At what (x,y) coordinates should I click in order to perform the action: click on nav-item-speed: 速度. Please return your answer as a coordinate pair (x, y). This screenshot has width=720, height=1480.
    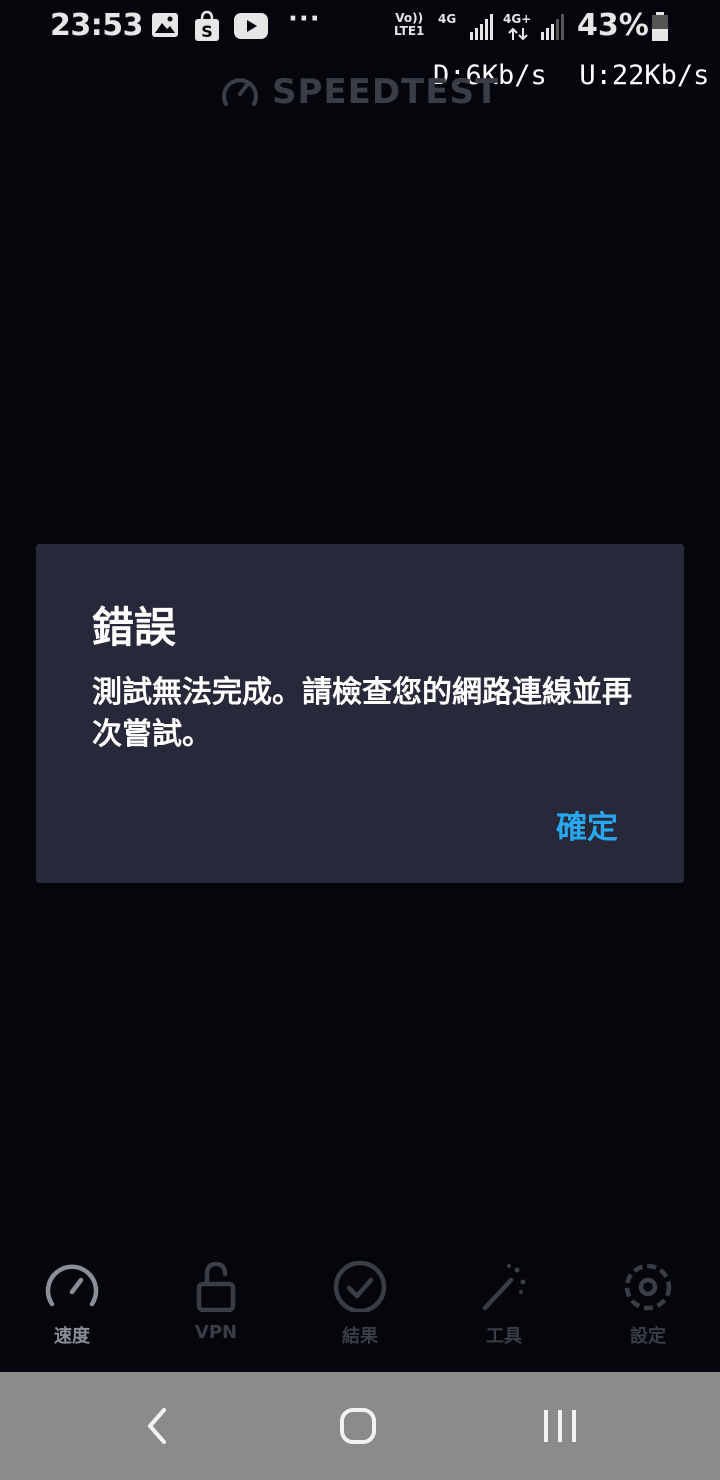
    Looking at the image, I should click on (72, 1310).